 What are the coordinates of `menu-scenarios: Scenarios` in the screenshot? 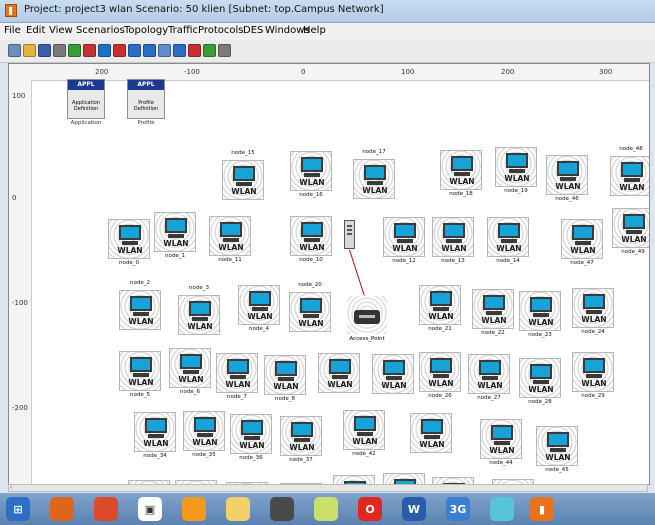 It's located at (100, 30).